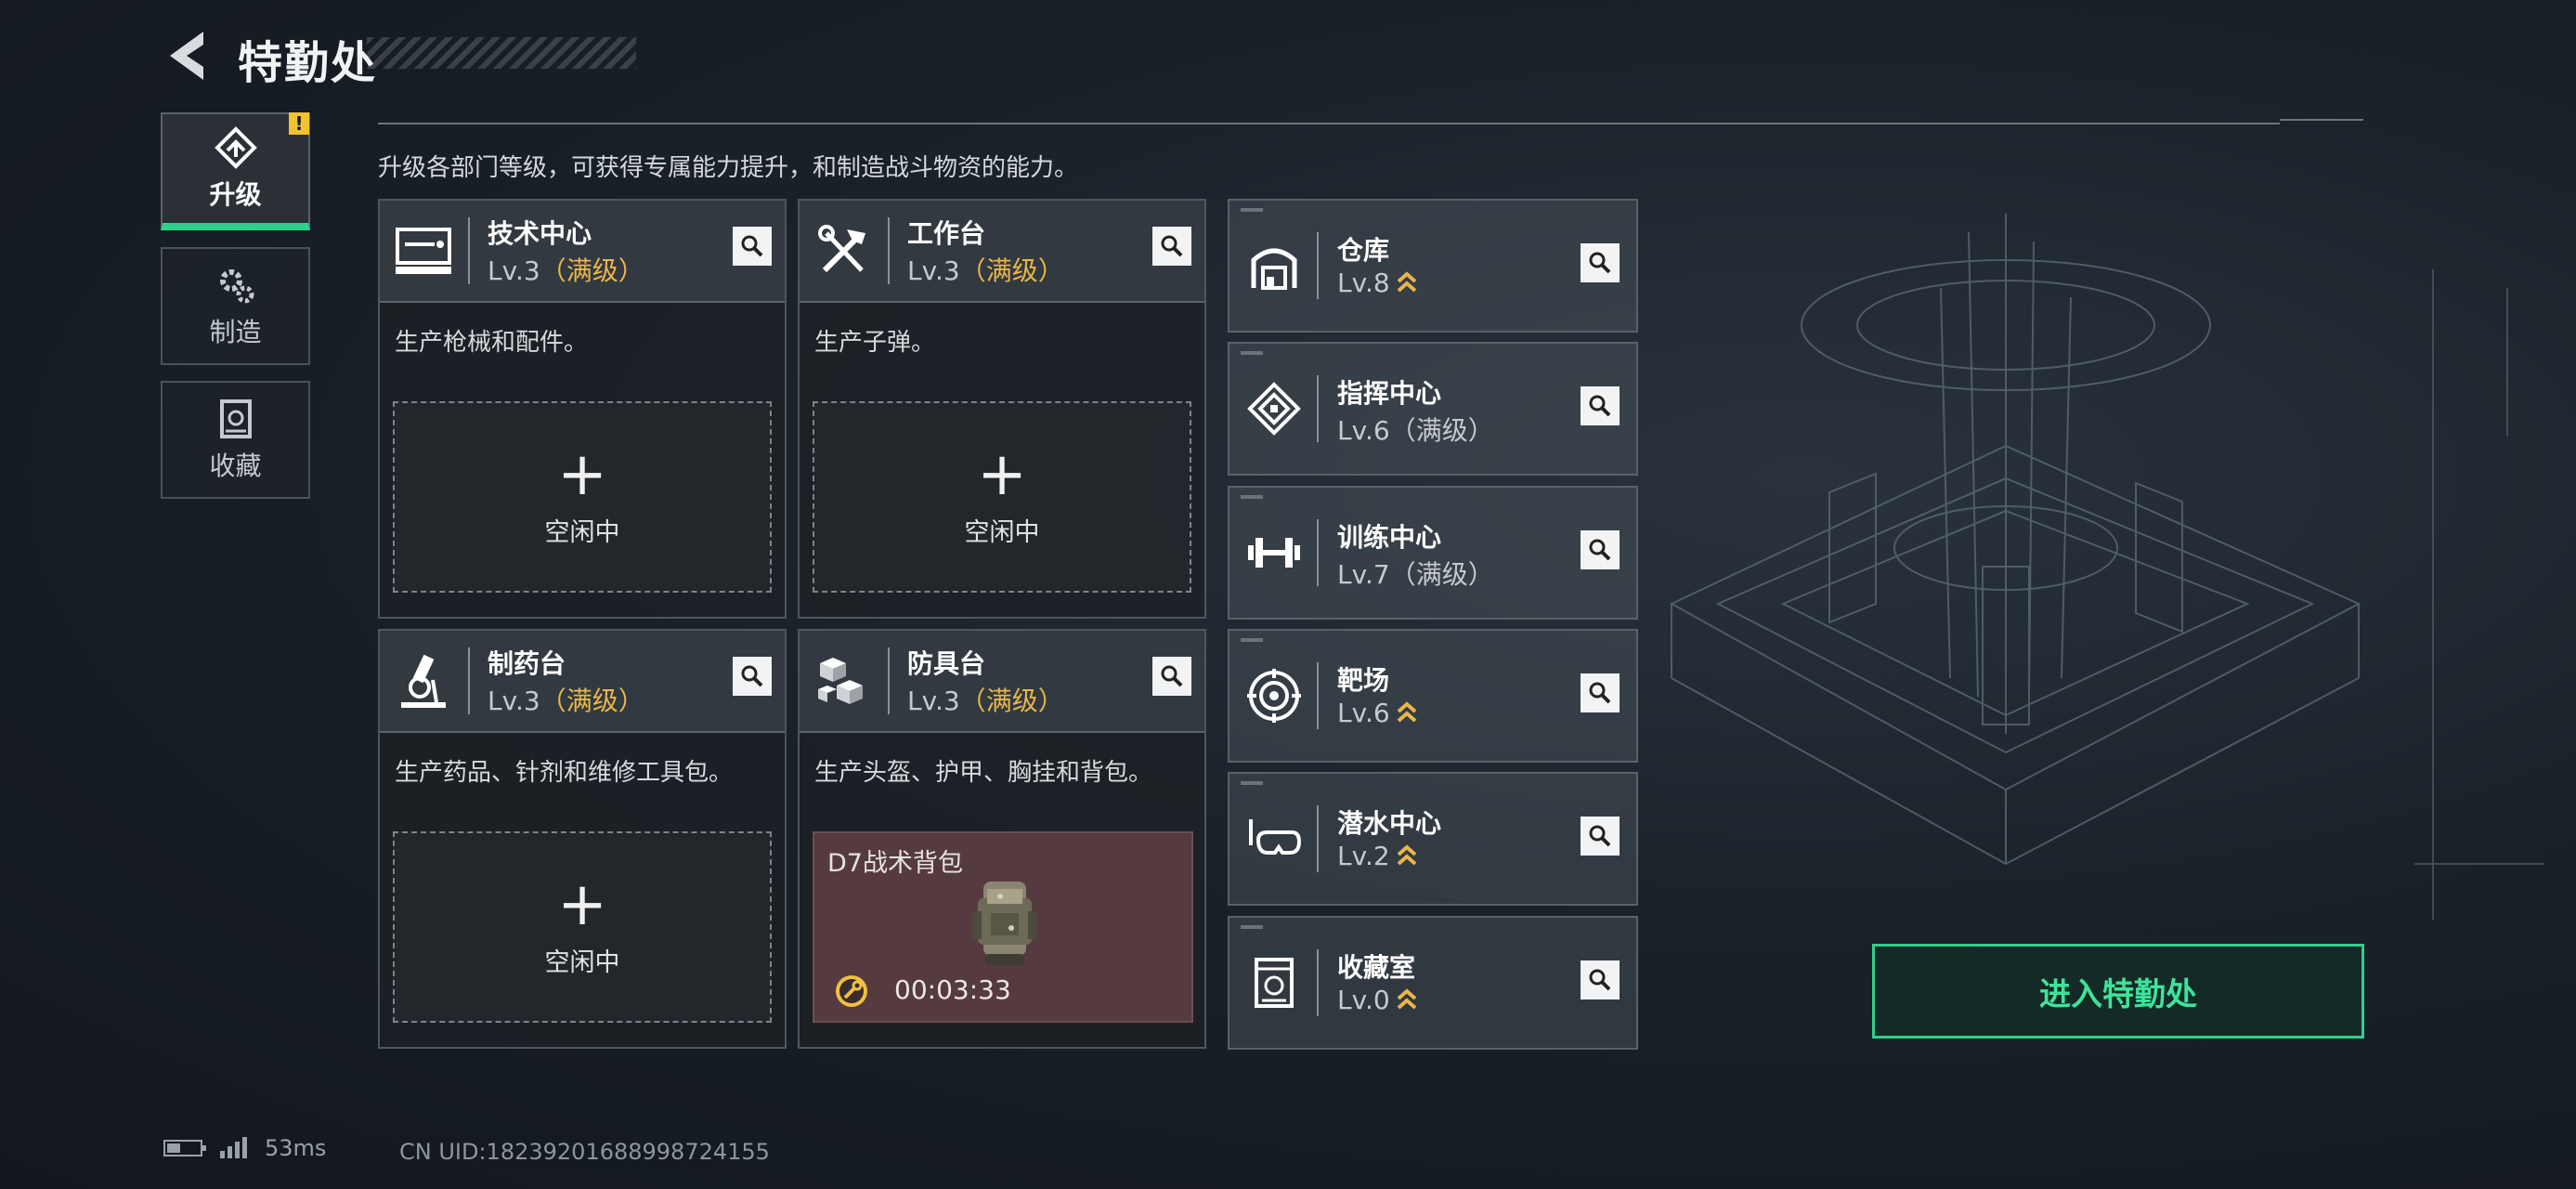 The image size is (2576, 1189). Describe the element at coordinates (946, 663) in the screenshot. I see `workshop-name: 防具台` at that location.